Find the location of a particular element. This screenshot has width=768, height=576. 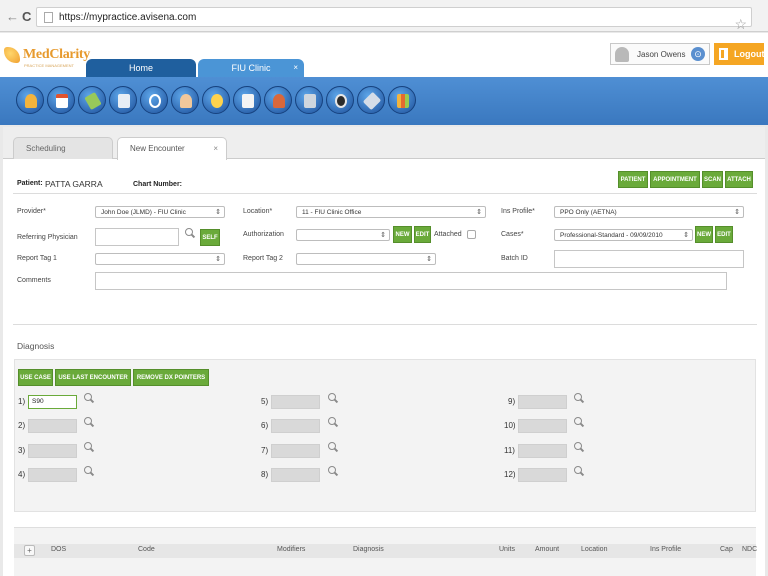

patients-icon is located at coordinates (30, 100).